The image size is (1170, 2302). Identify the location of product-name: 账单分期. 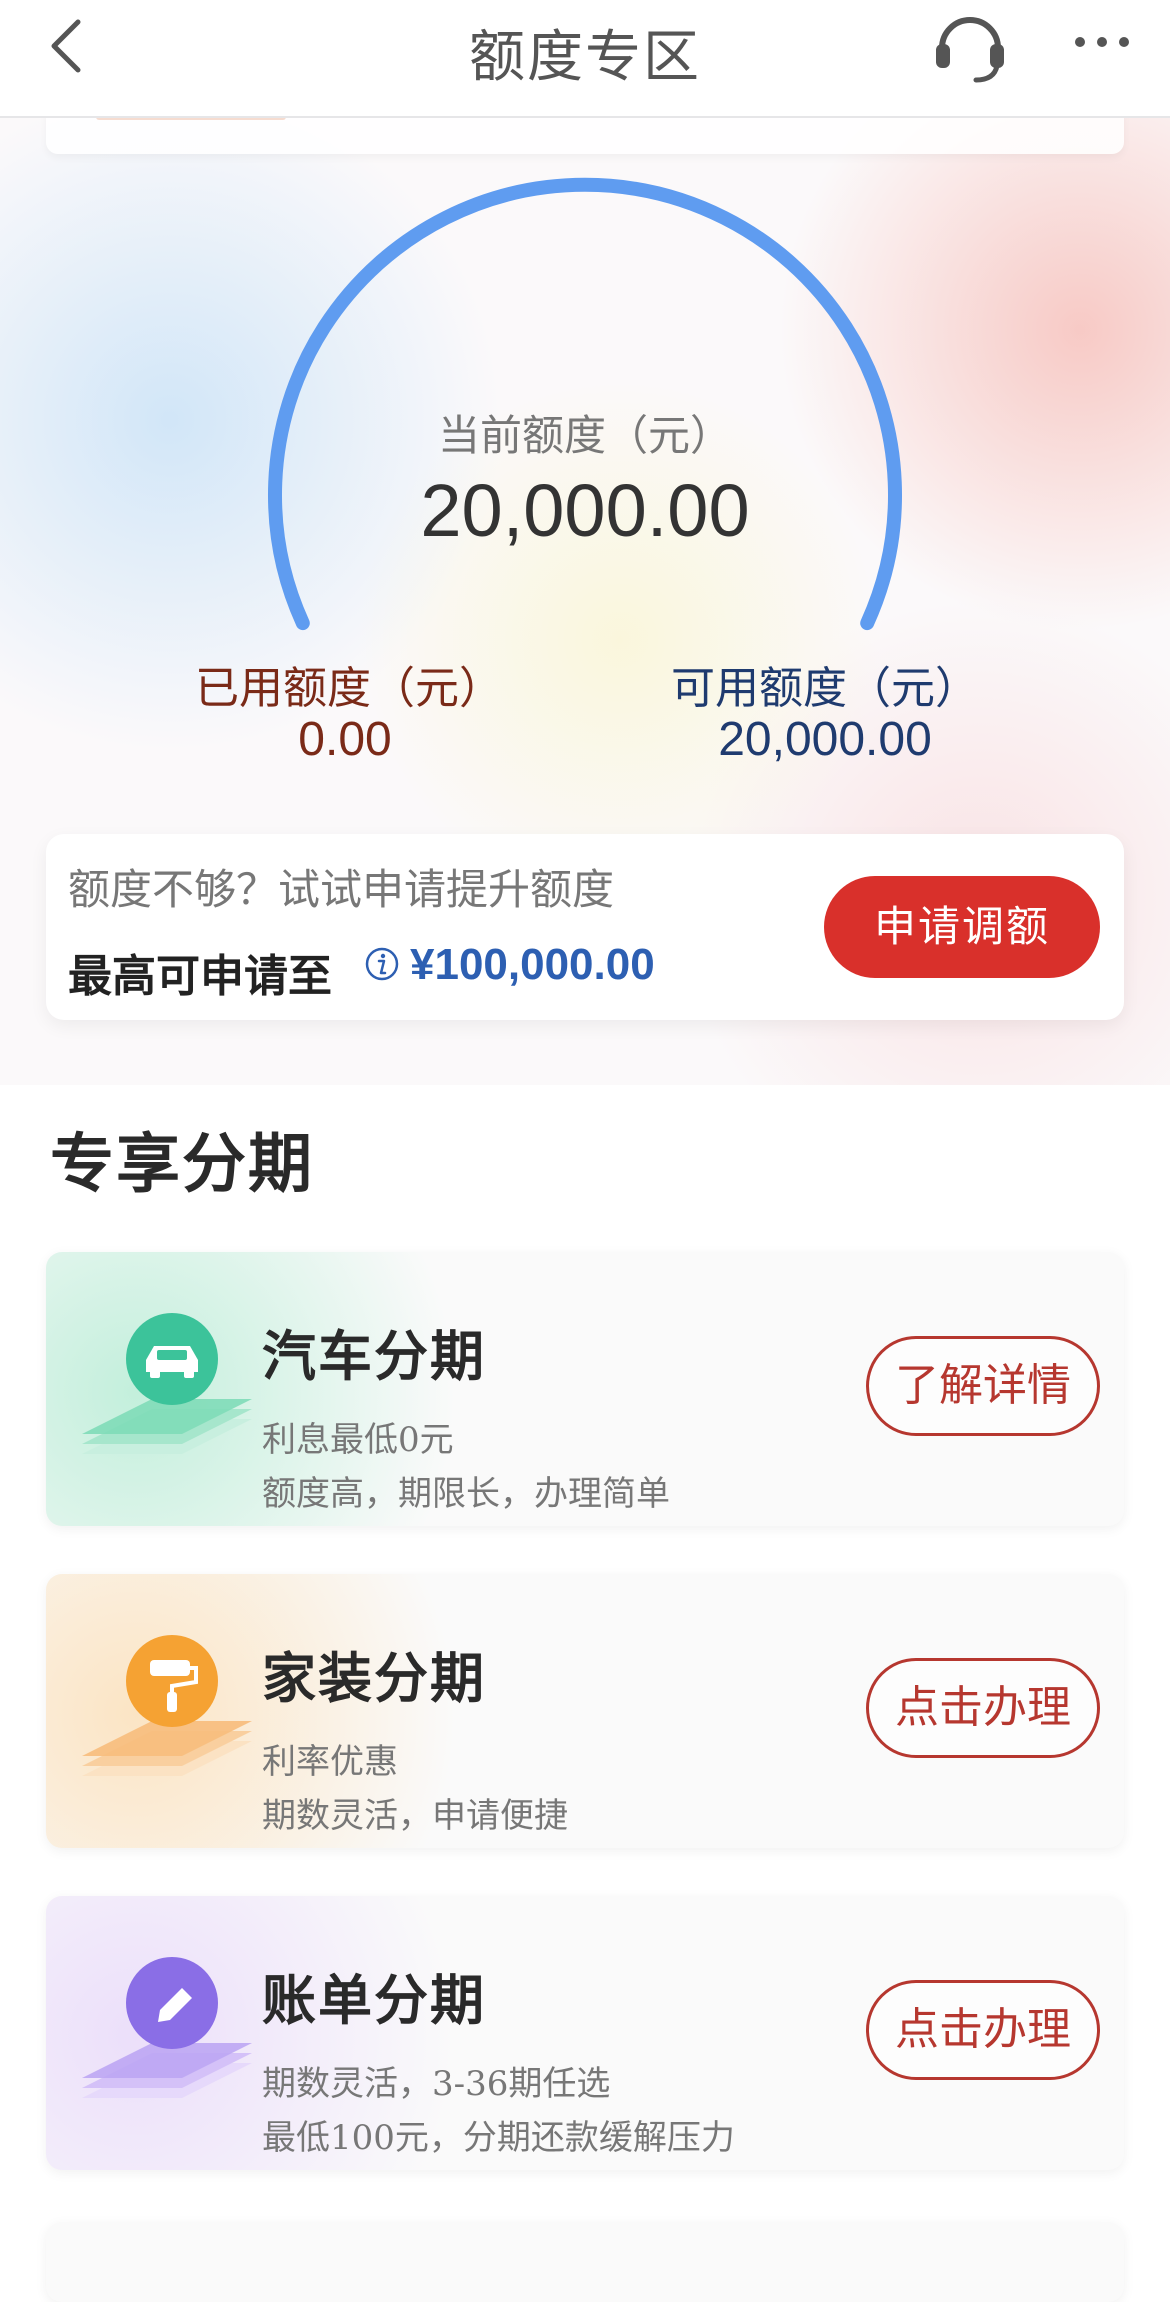
(374, 2000).